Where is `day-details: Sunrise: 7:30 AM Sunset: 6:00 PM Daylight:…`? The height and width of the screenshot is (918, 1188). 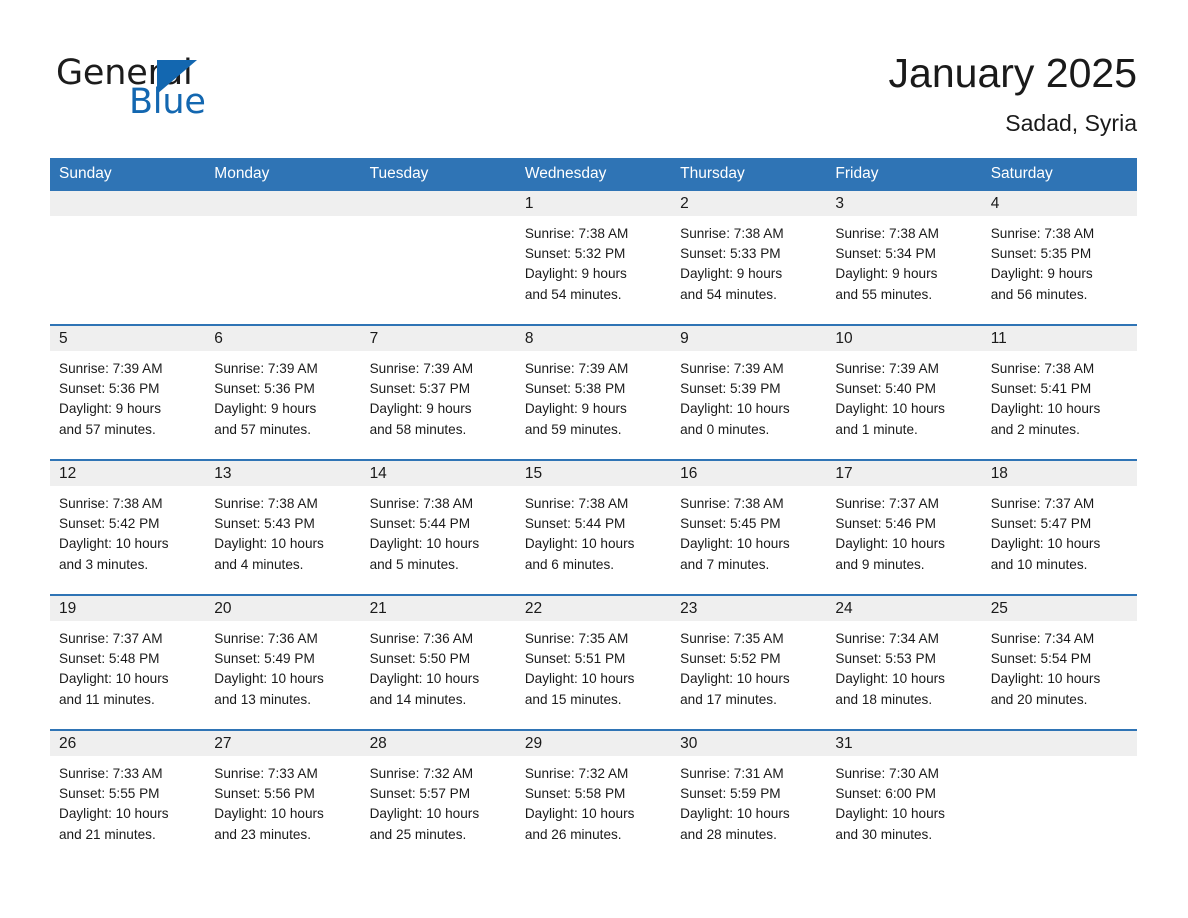
day-details: Sunrise: 7:30 AM Sunset: 6:00 PM Daylight:… is located at coordinates (903, 800).